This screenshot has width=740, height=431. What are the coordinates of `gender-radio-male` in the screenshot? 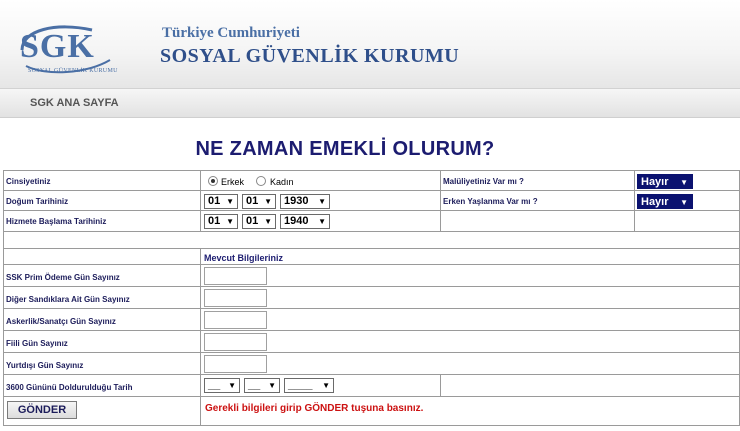 It's located at (213, 181).